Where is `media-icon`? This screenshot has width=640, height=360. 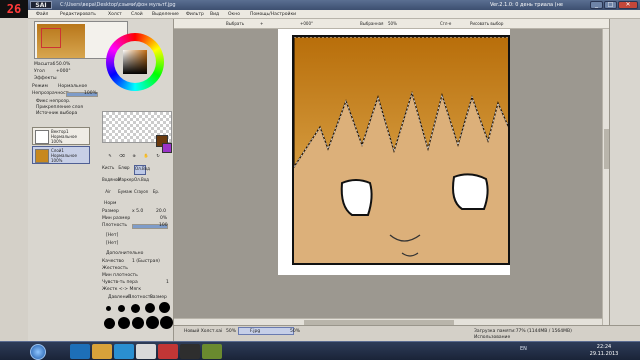 media-icon is located at coordinates (168, 351).